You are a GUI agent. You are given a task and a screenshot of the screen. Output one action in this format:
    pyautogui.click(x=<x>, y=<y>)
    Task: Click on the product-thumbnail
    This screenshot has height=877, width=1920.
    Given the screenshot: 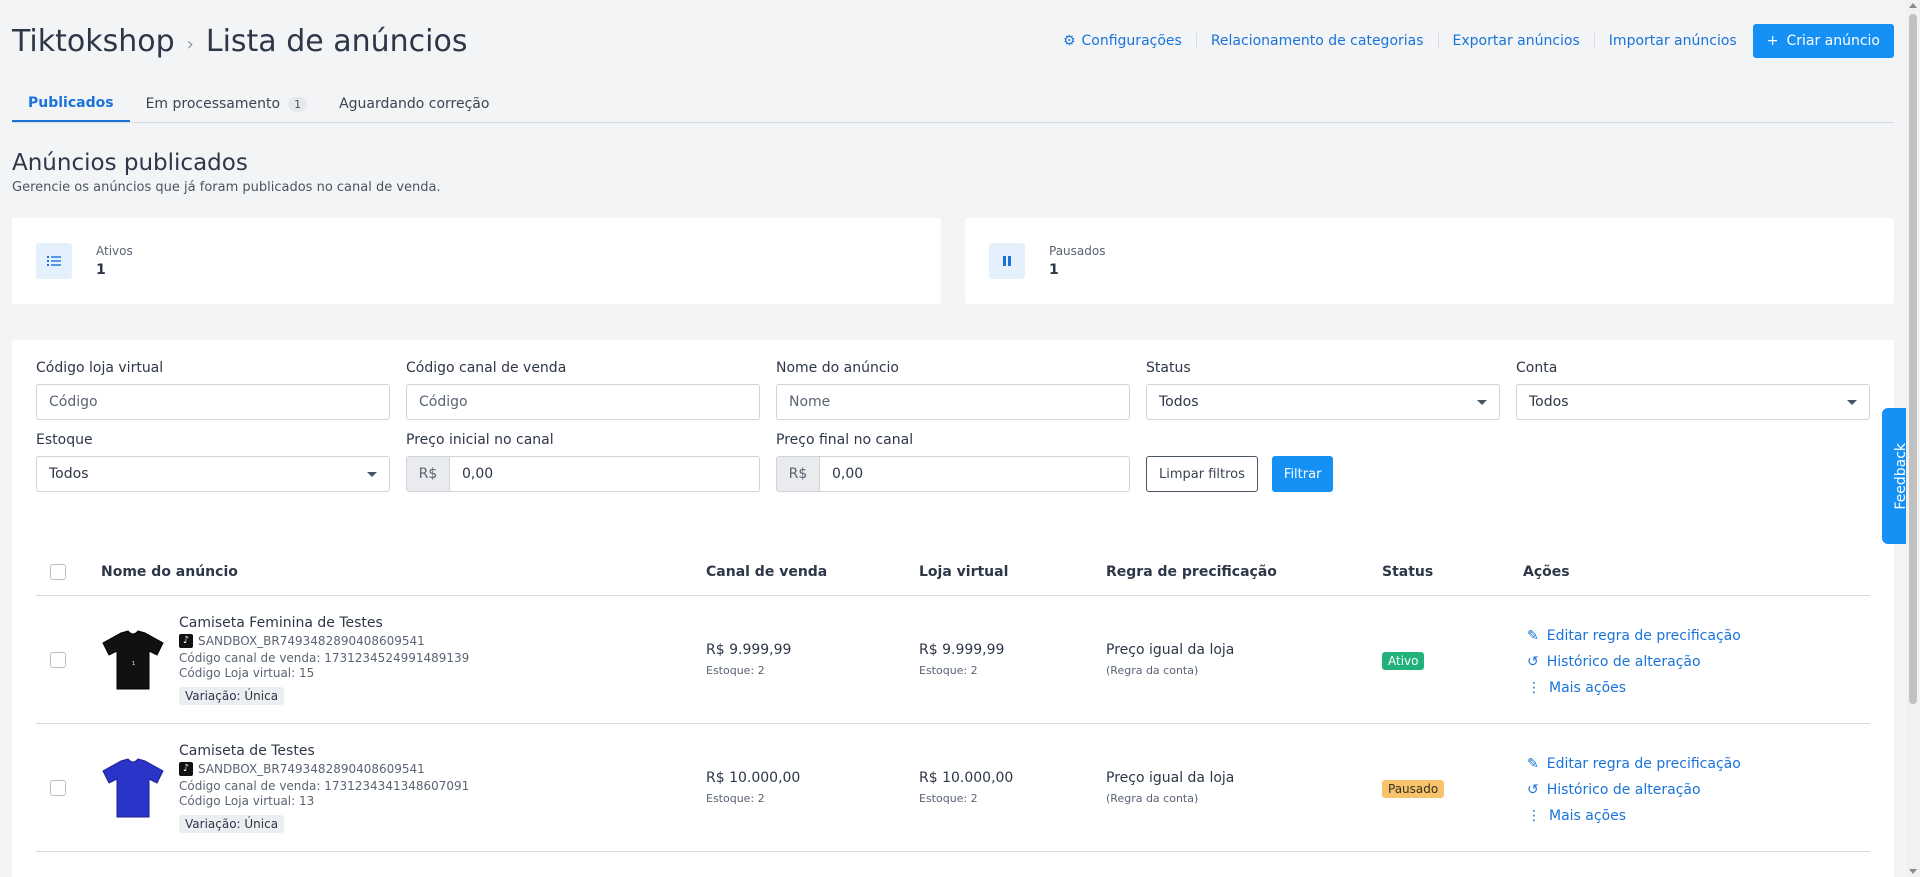 What is the action you would take?
    pyautogui.click(x=133, y=788)
    